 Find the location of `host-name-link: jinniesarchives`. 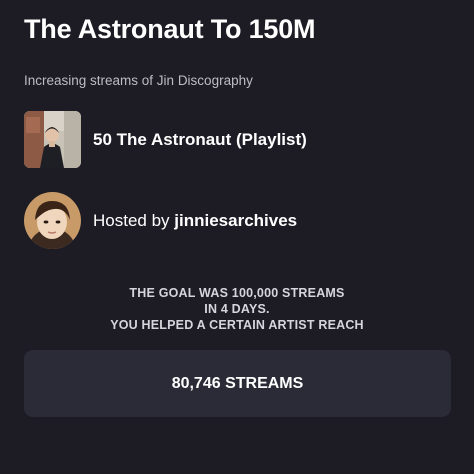

host-name-link: jinniesarchives is located at coordinates (235, 220).